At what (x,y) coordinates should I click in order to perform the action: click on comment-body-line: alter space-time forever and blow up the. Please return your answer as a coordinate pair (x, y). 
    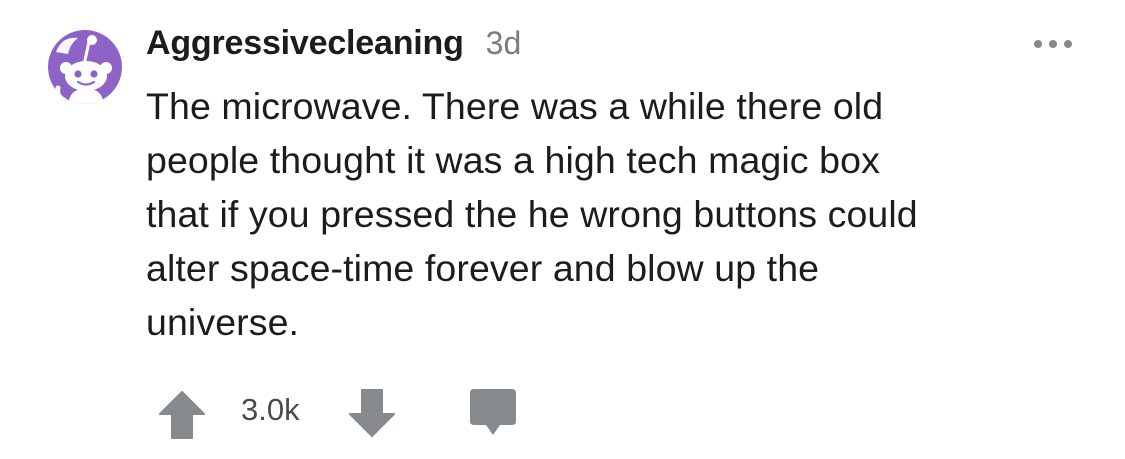
    Looking at the image, I should click on (483, 268).